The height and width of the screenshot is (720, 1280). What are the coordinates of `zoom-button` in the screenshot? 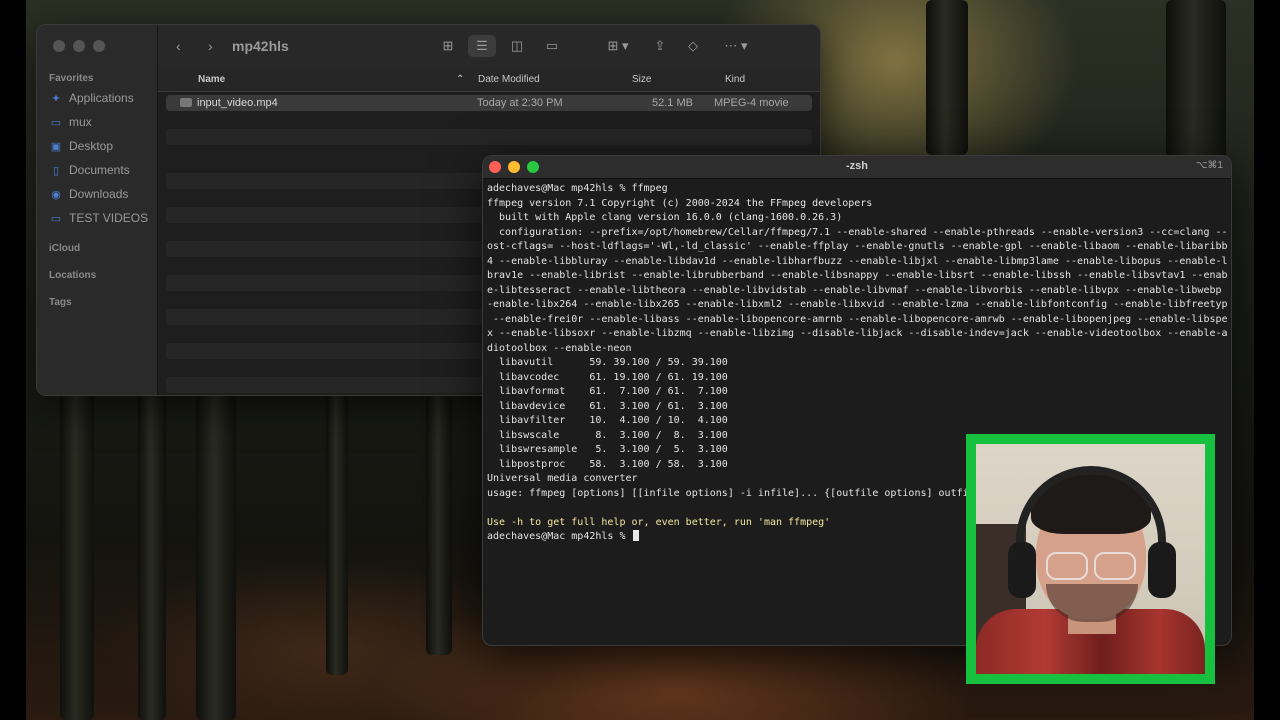 It's located at (99, 46).